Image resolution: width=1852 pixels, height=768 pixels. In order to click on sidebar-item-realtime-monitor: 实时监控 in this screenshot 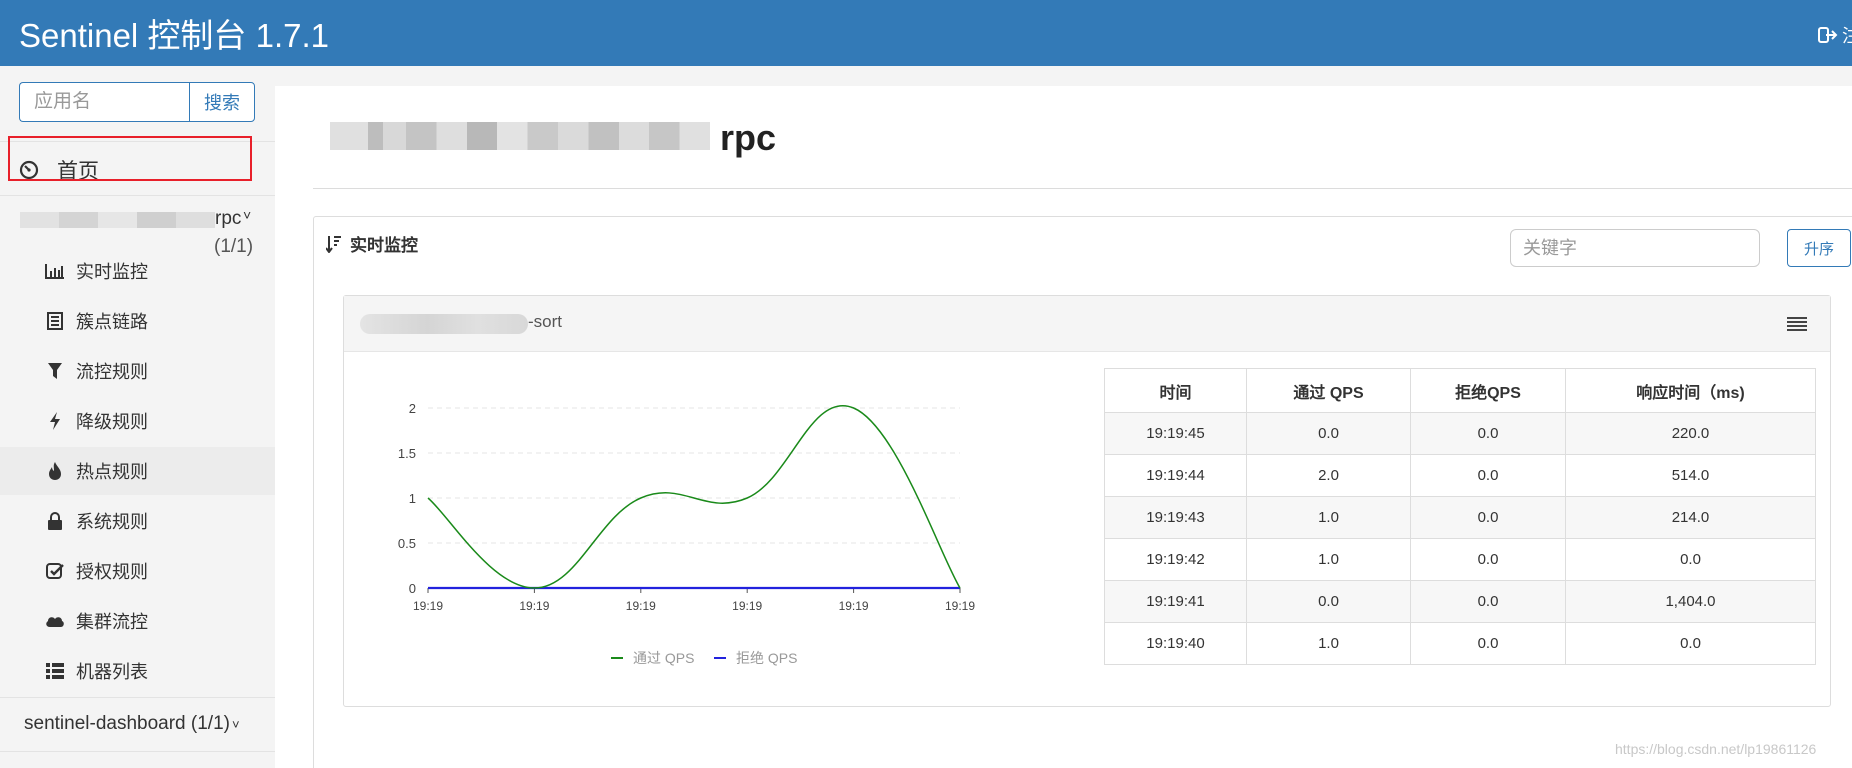, I will do `click(137, 271)`.